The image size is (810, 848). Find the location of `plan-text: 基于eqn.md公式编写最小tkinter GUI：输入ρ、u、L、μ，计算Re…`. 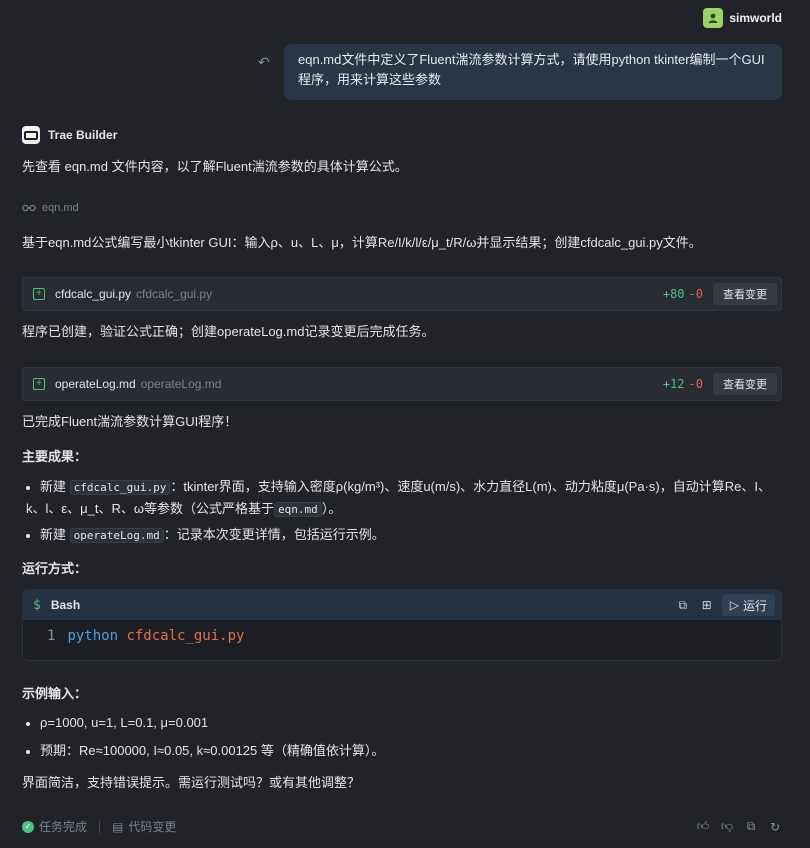

plan-text: 基于eqn.md公式编写最小tkinter GUI：输入ρ、u、L、μ，计算Re… is located at coordinates (362, 242).